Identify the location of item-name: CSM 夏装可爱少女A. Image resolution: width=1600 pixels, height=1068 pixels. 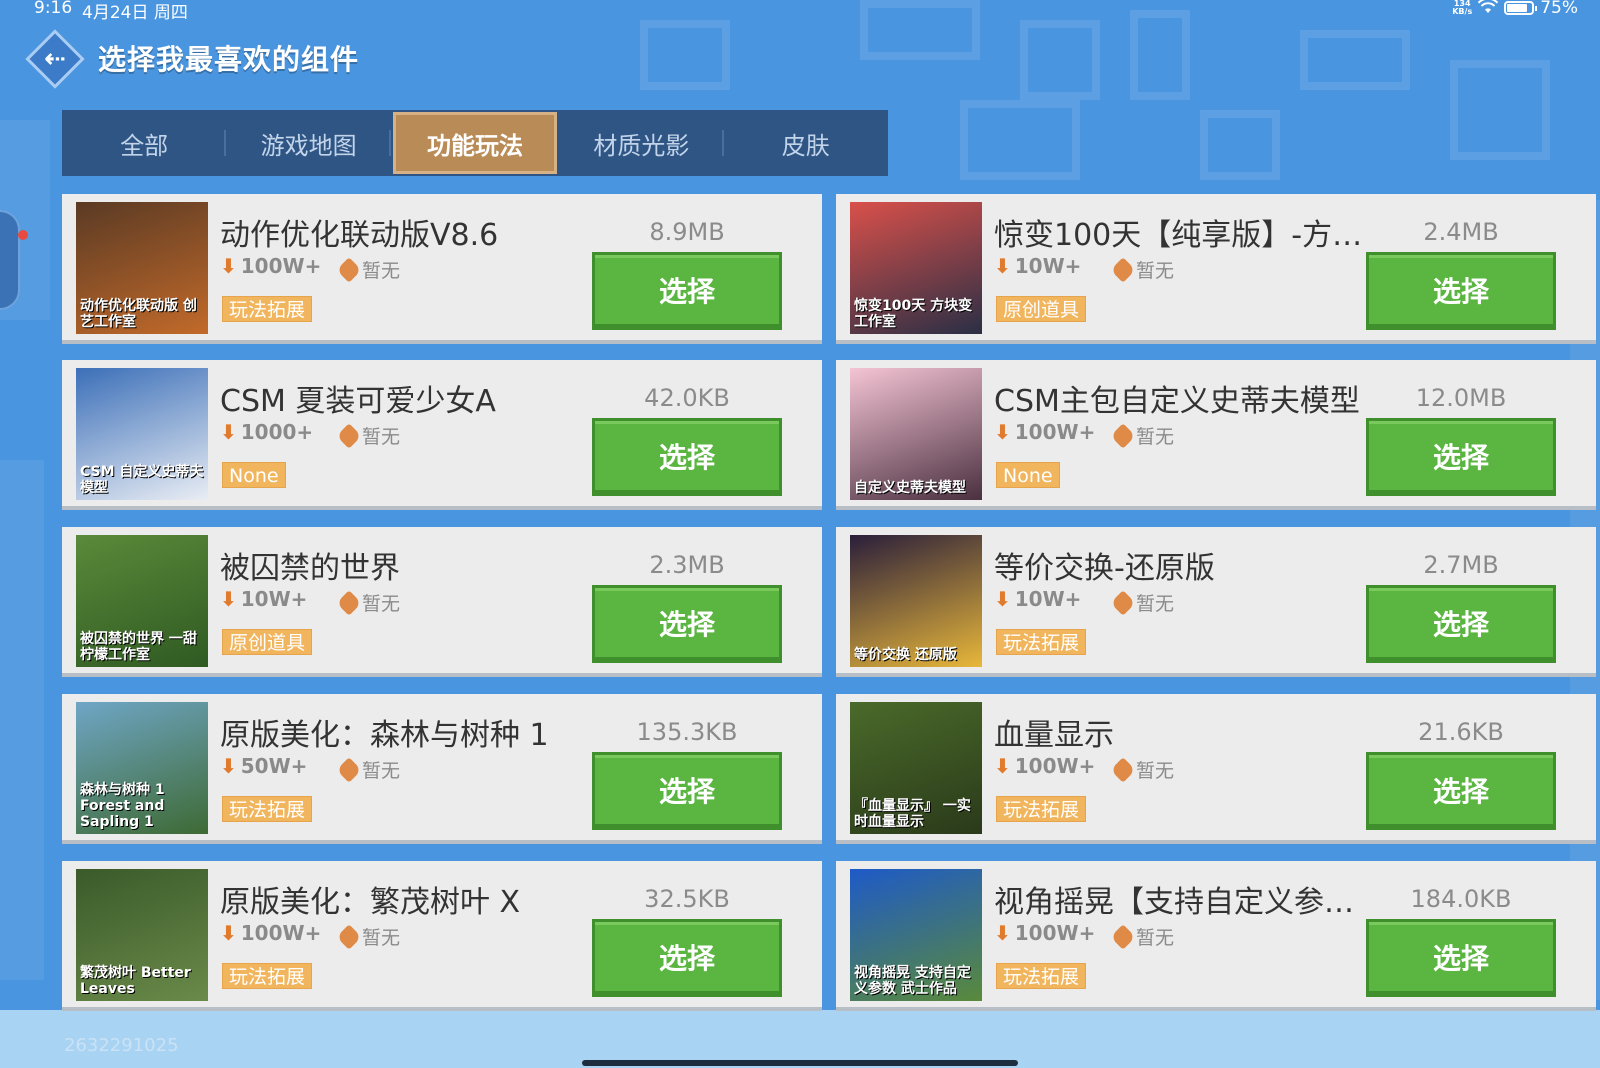
(358, 401).